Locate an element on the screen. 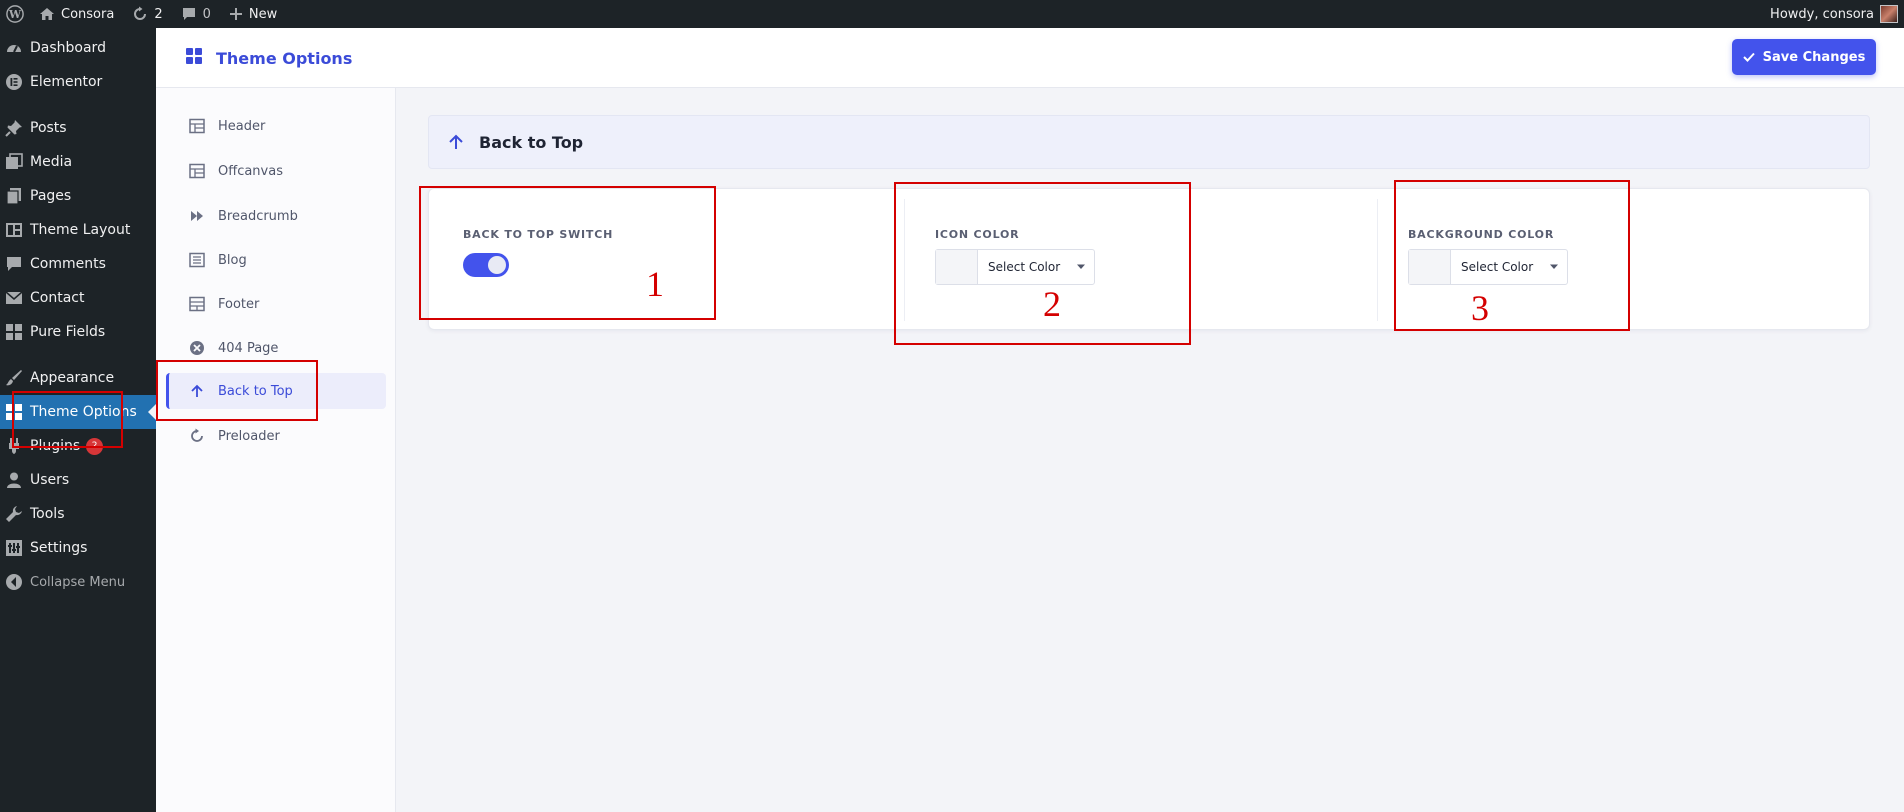 The width and height of the screenshot is (1904, 812). menu-label: Collapse Menu is located at coordinates (78, 582).